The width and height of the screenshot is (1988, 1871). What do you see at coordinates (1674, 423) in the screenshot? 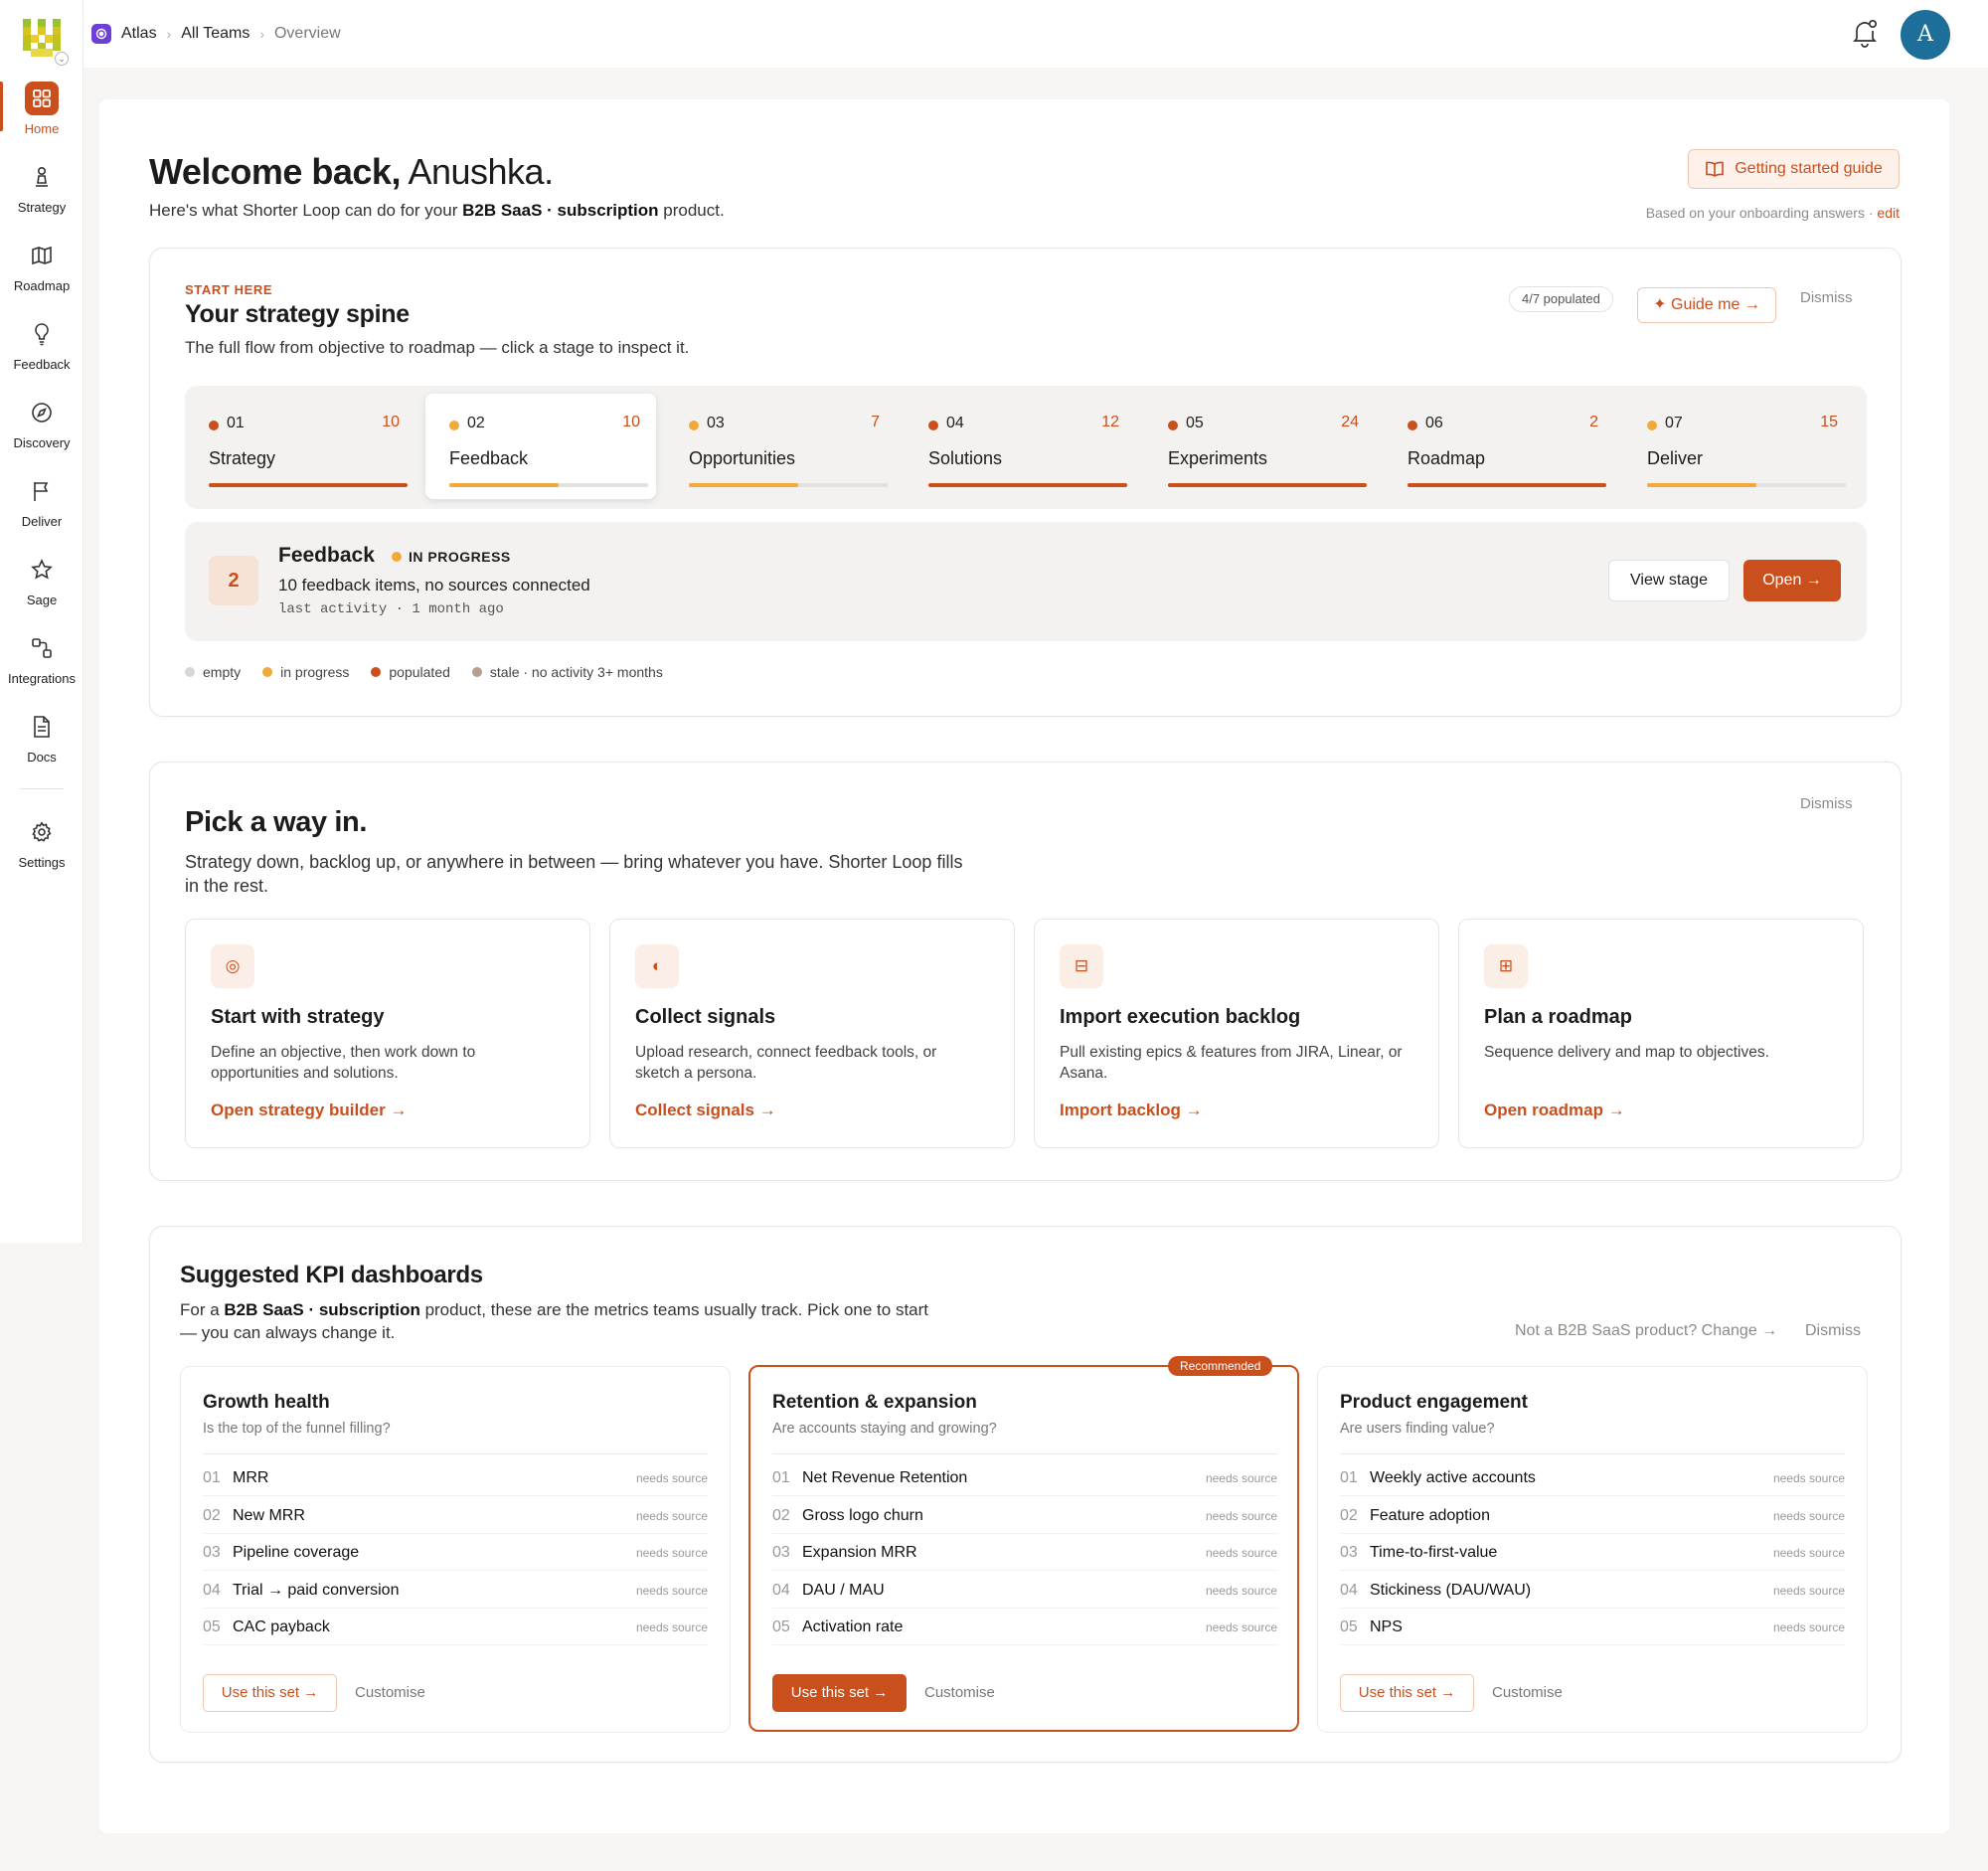
I see `stage-number: 07` at bounding box center [1674, 423].